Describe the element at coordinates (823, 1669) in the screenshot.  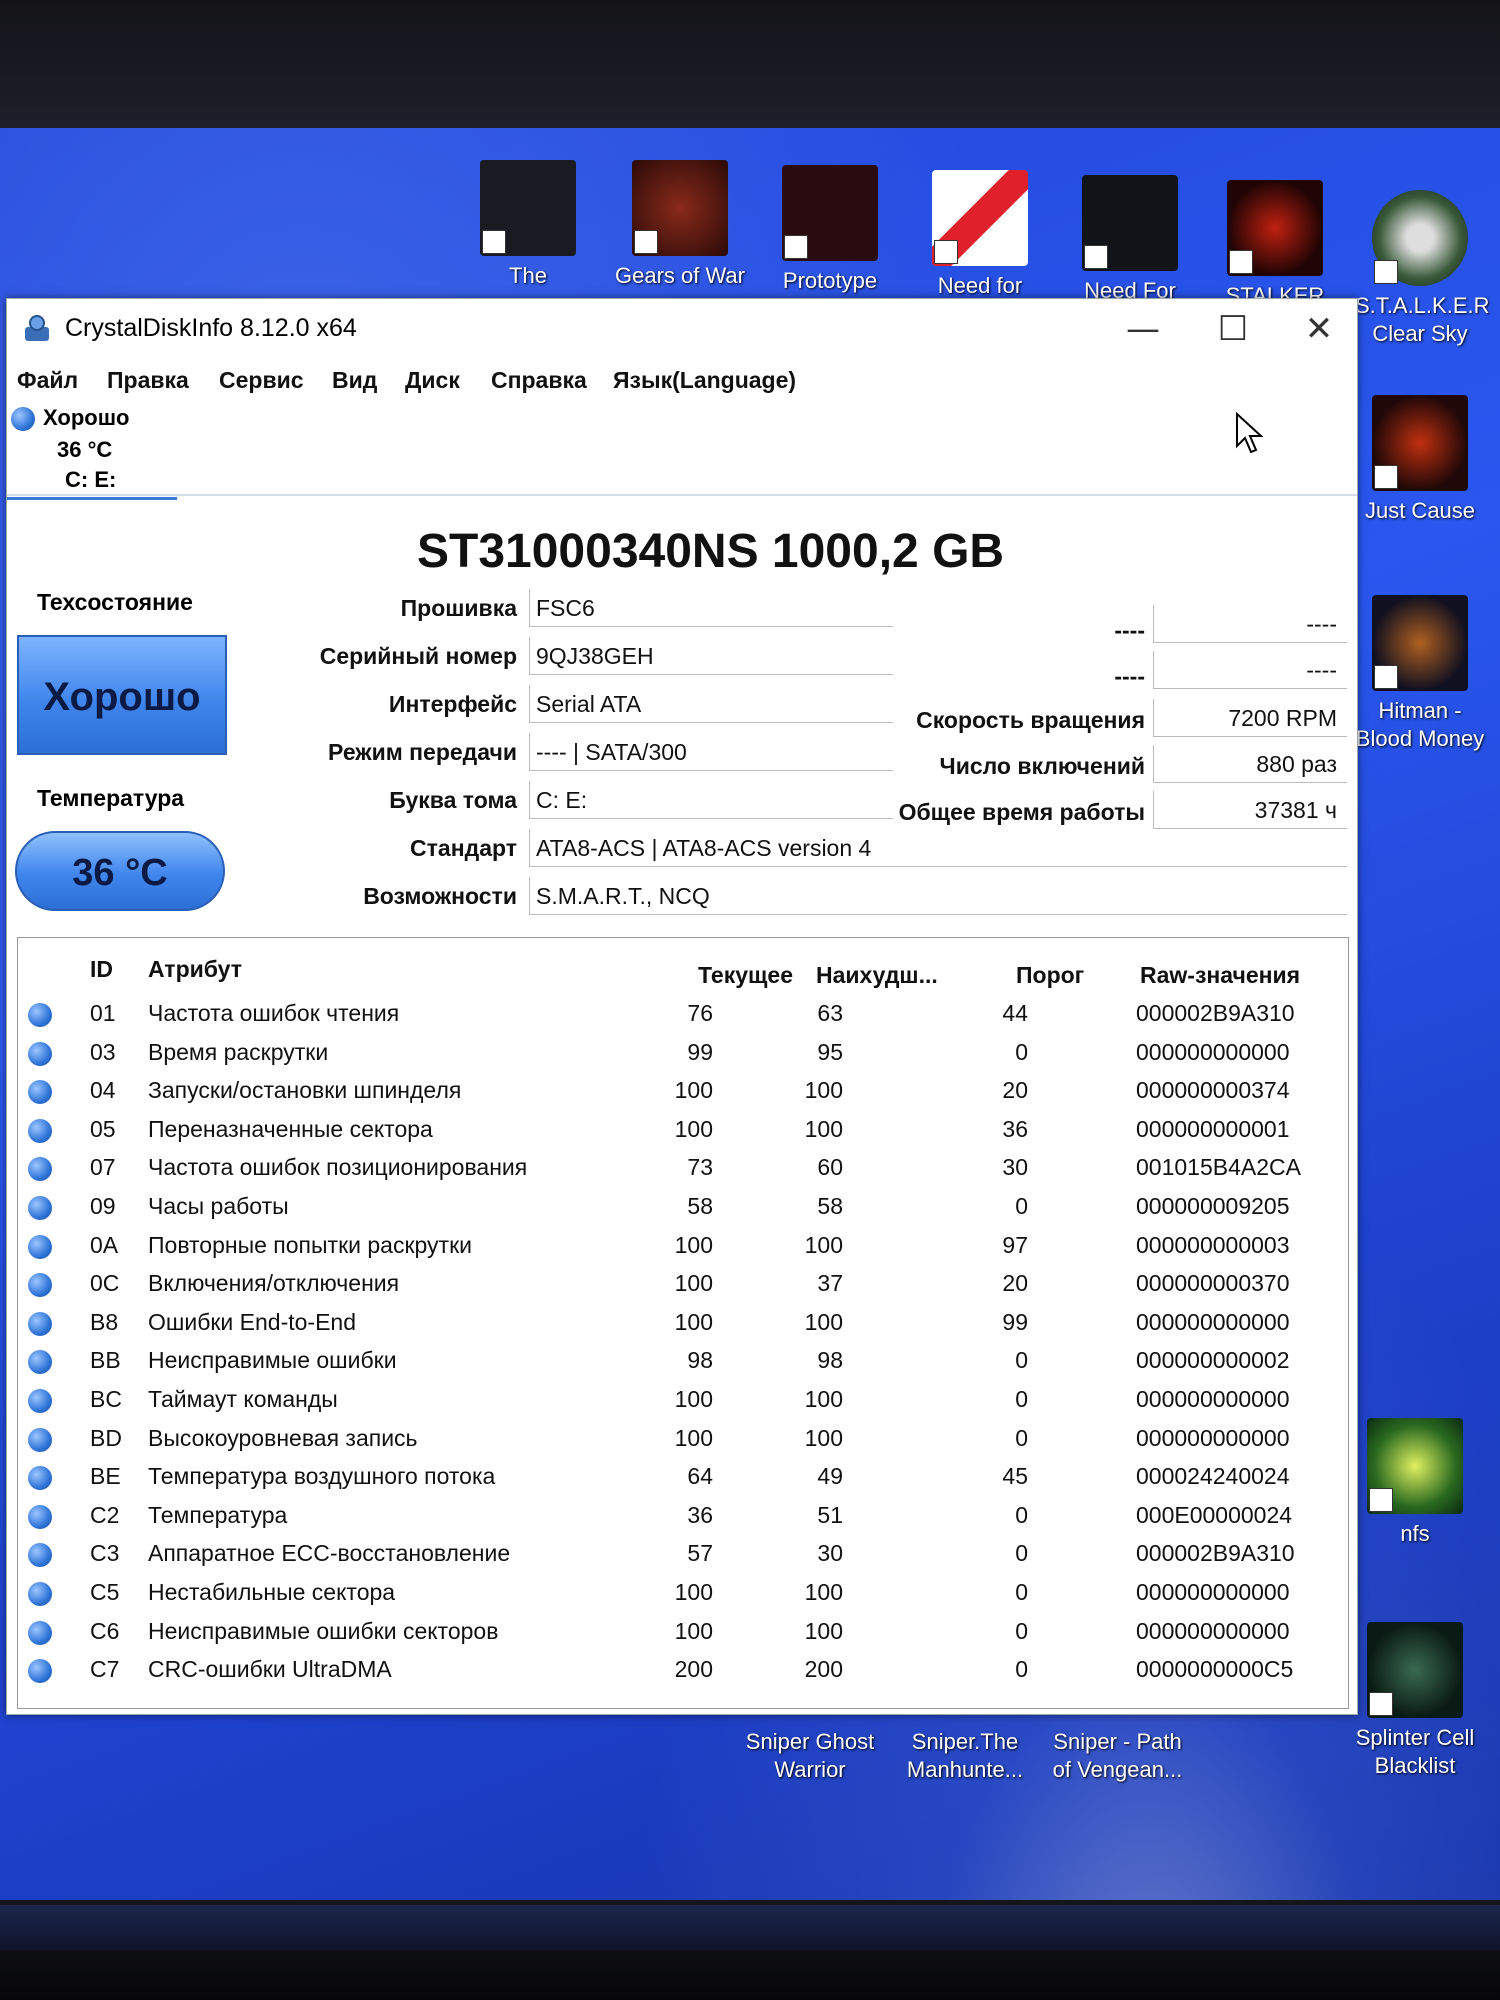
I see `smart-worst: 200` at that location.